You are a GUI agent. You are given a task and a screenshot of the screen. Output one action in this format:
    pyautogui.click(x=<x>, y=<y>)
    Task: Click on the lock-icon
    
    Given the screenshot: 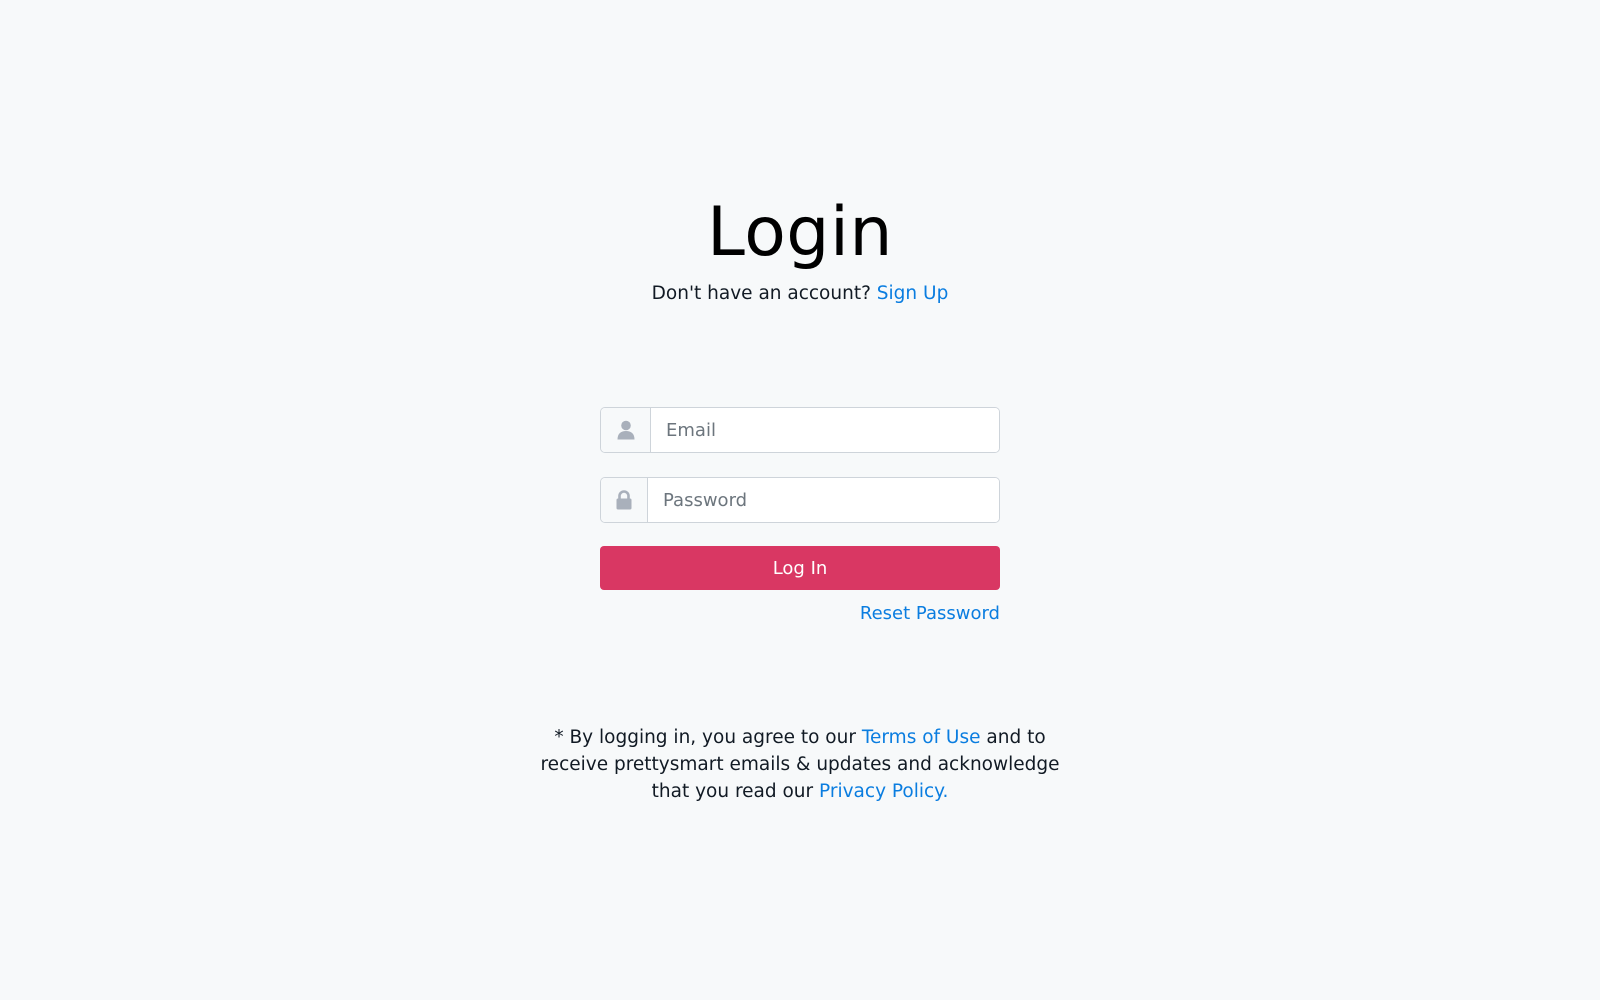 What is the action you would take?
    pyautogui.click(x=624, y=500)
    